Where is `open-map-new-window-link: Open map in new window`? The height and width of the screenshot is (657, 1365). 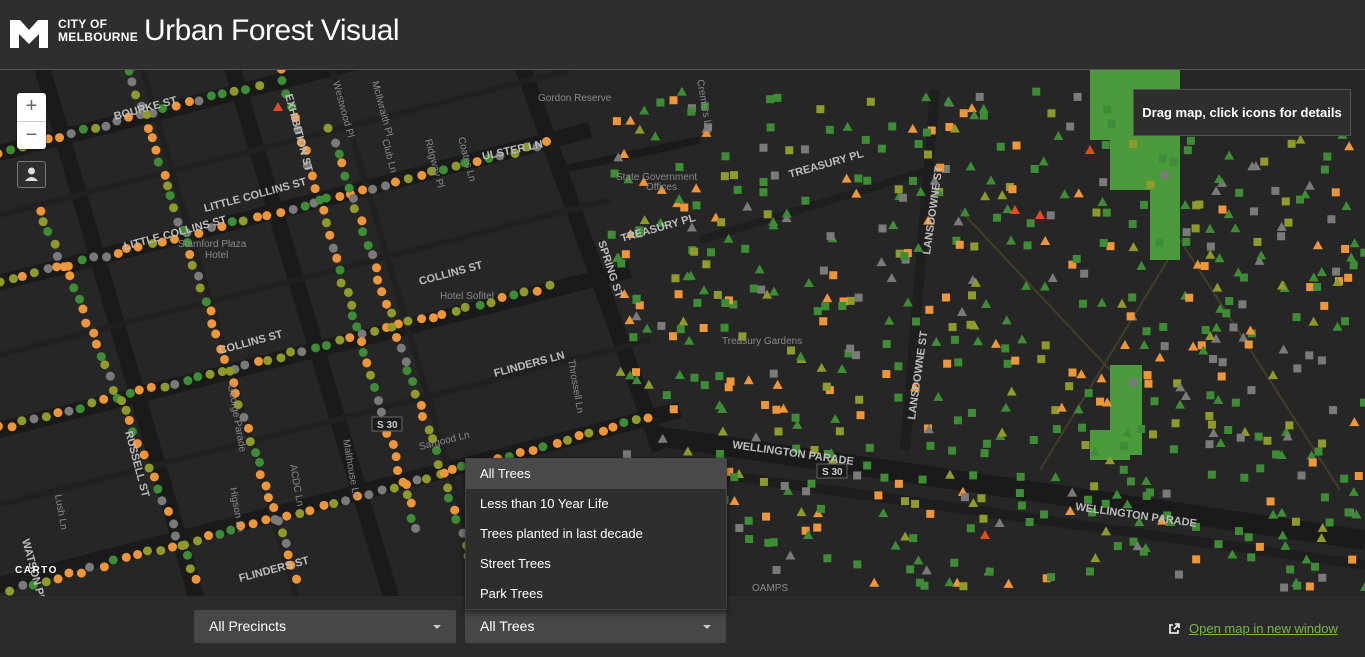
open-map-new-window-link: Open map in new window is located at coordinates (1263, 628).